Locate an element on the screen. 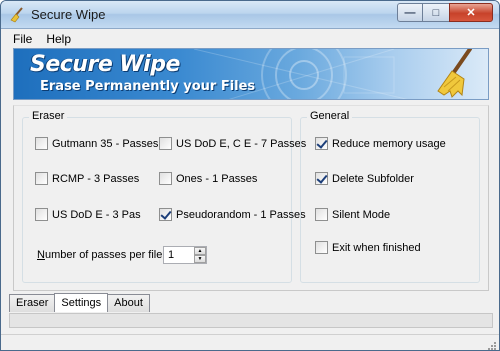  minimize-icon: — is located at coordinates (410, 12).